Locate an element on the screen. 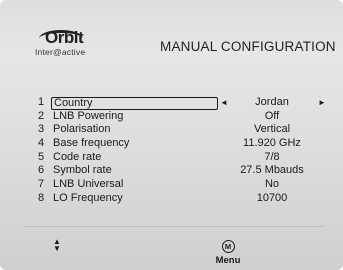  setting-row-country: 1 Country ◄ Jordan ► is located at coordinates (186, 103).